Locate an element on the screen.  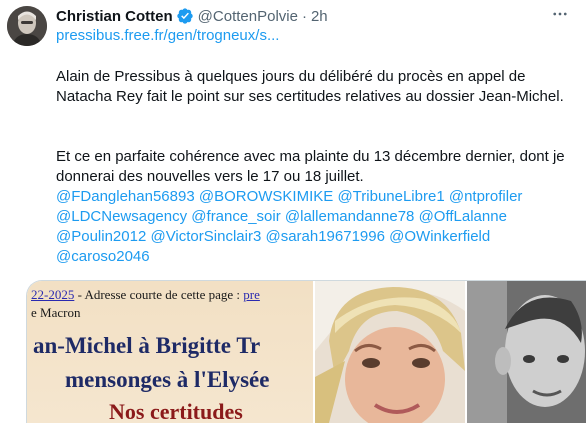
author-name: Christian Cotten is located at coordinates (114, 16).